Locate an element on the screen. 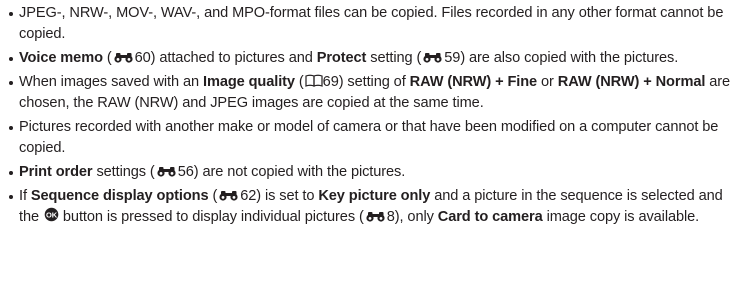 This screenshot has width=746, height=295. term-protect: Protect is located at coordinates (341, 58).